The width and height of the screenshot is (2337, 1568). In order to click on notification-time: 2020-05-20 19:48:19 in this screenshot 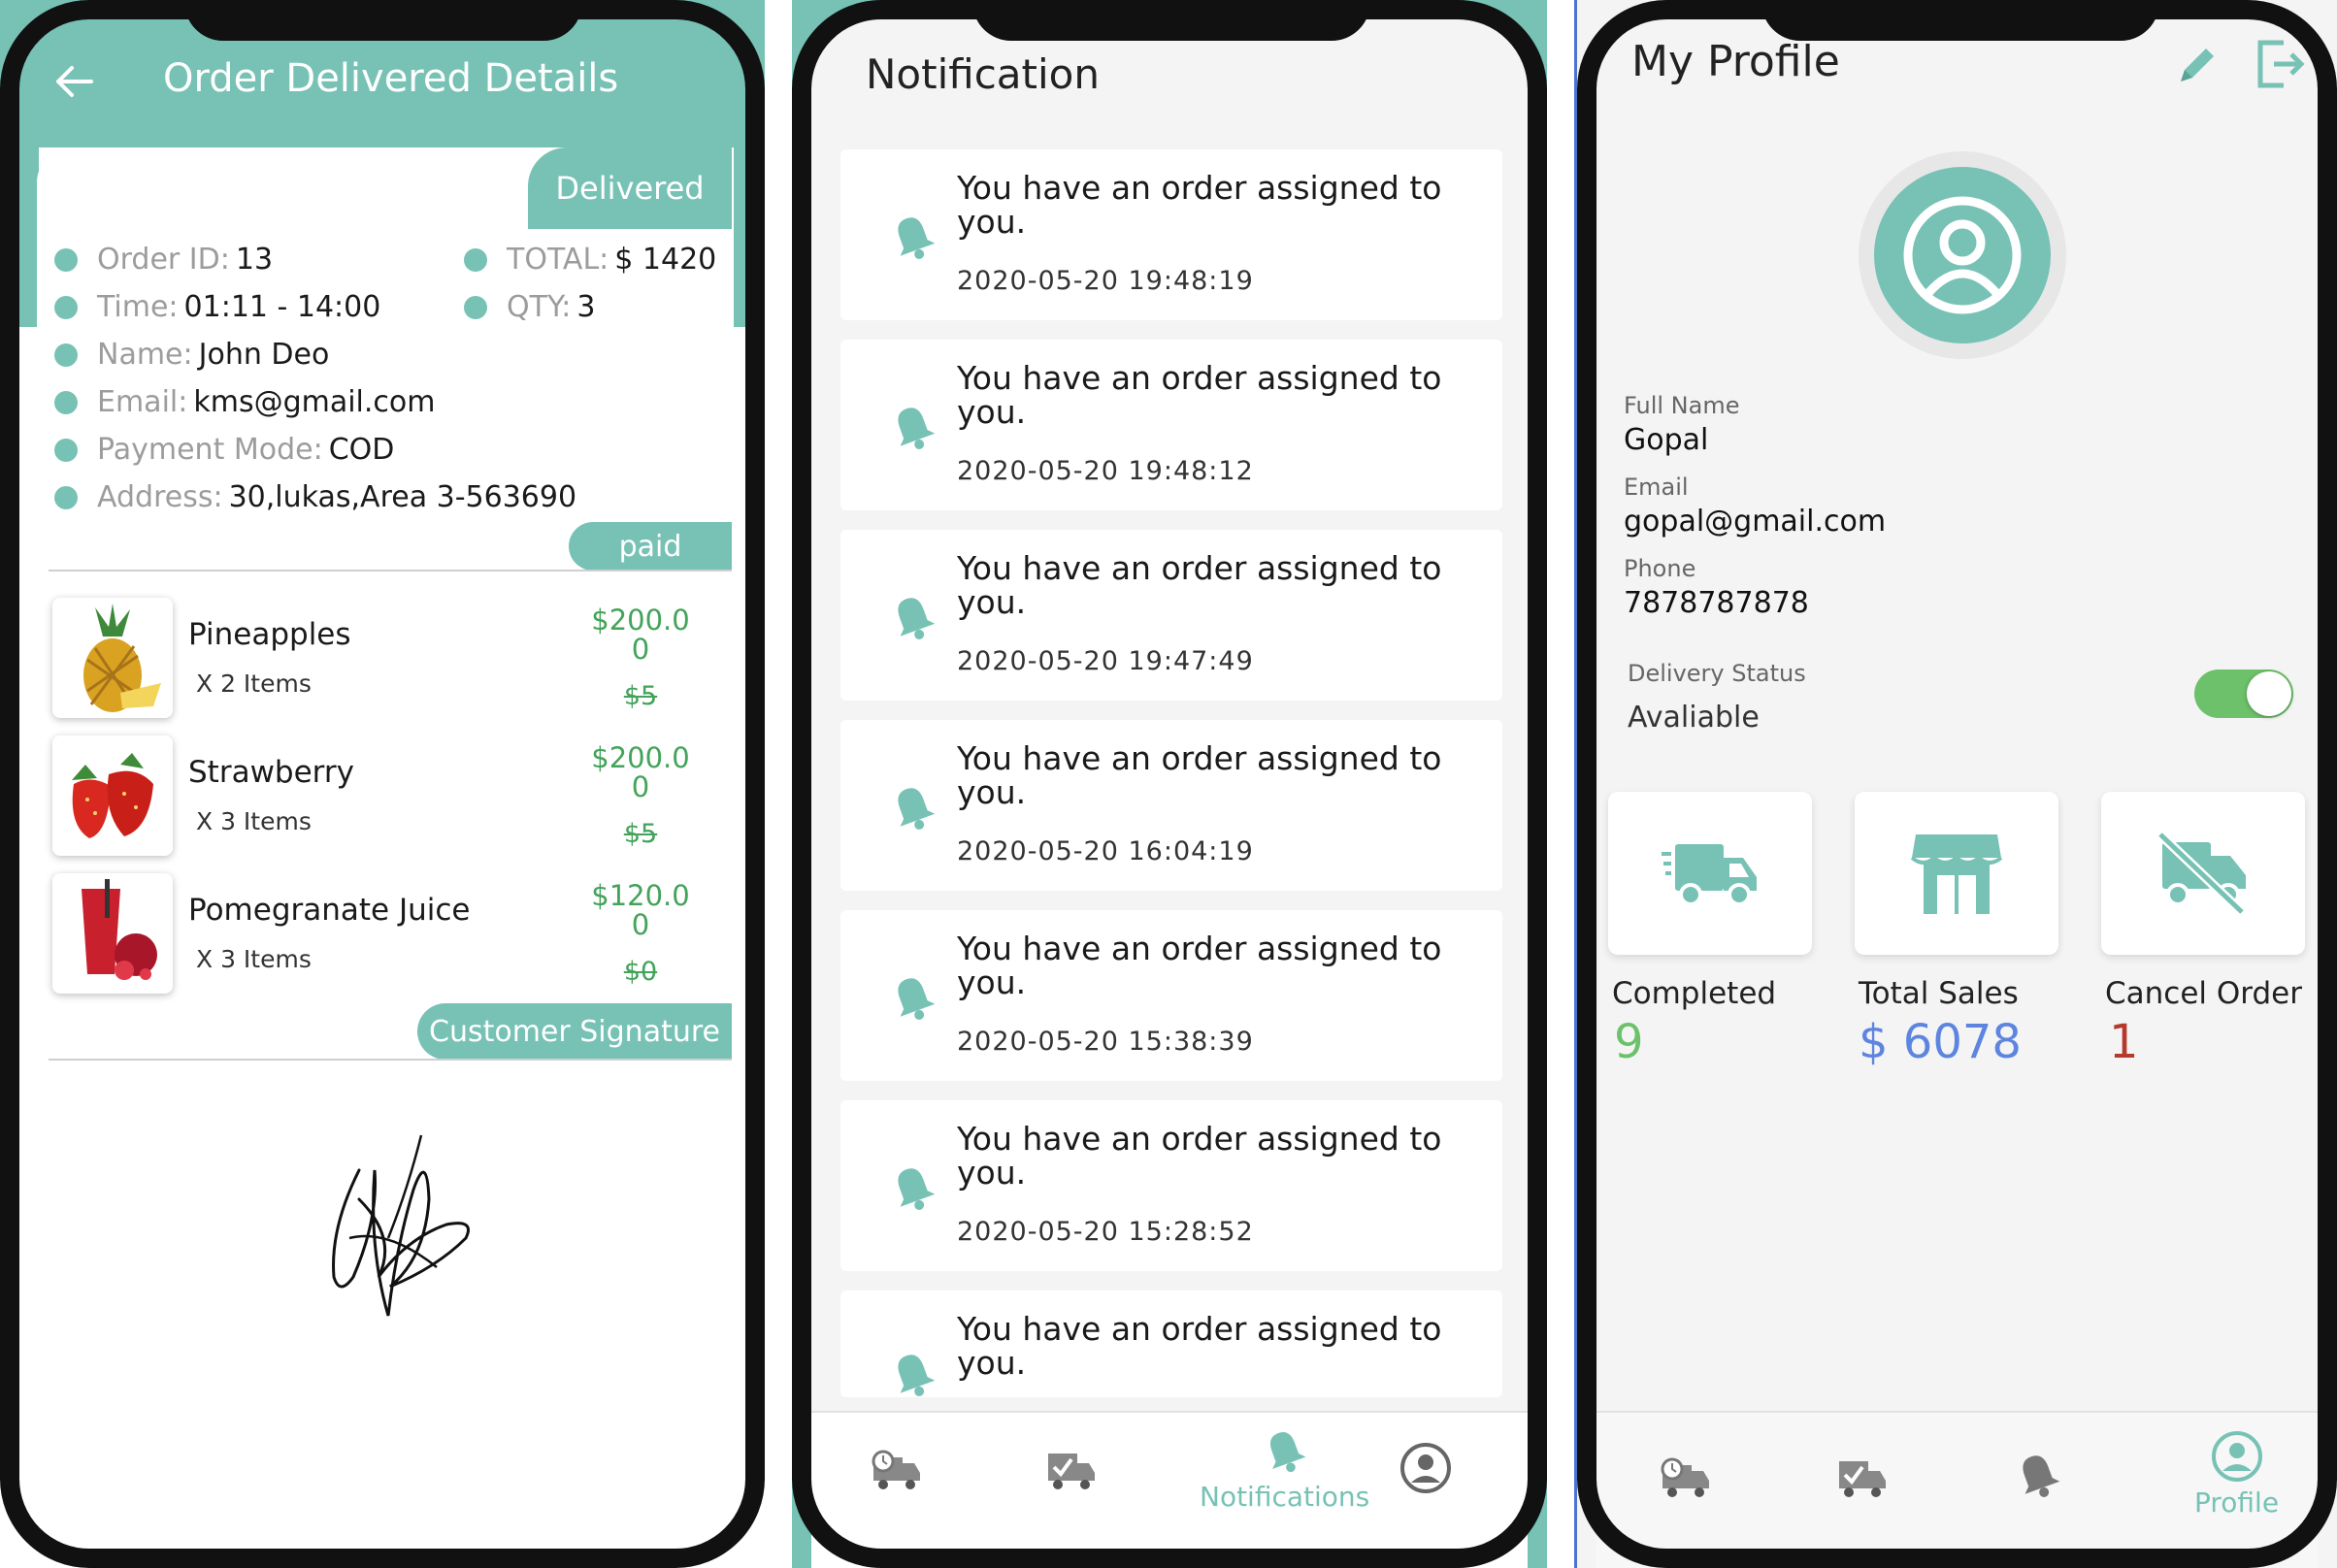, I will do `click(1105, 281)`.